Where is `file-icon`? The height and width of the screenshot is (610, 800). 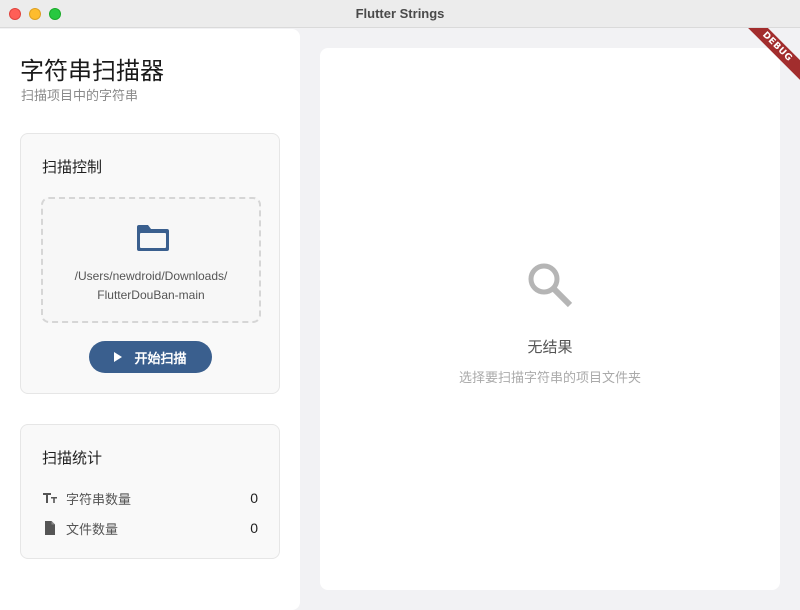
file-icon is located at coordinates (50, 528).